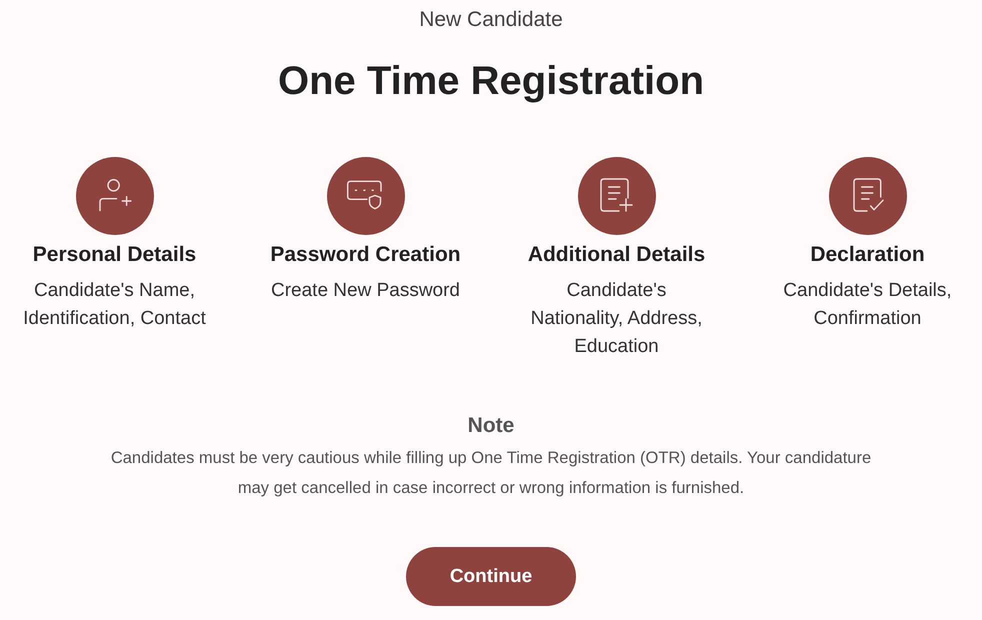 The height and width of the screenshot is (620, 982). I want to click on step-title: Password Creation, so click(365, 255).